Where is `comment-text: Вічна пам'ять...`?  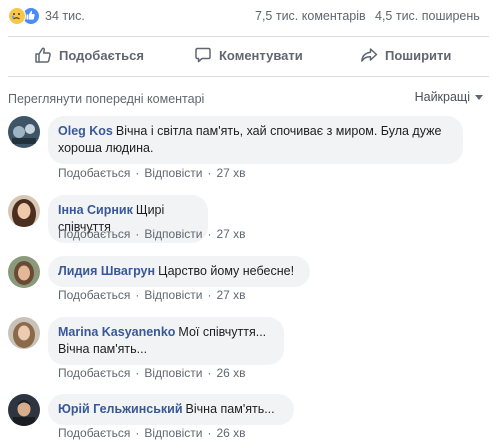
comment-text: Вічна пам'ять... is located at coordinates (230, 409).